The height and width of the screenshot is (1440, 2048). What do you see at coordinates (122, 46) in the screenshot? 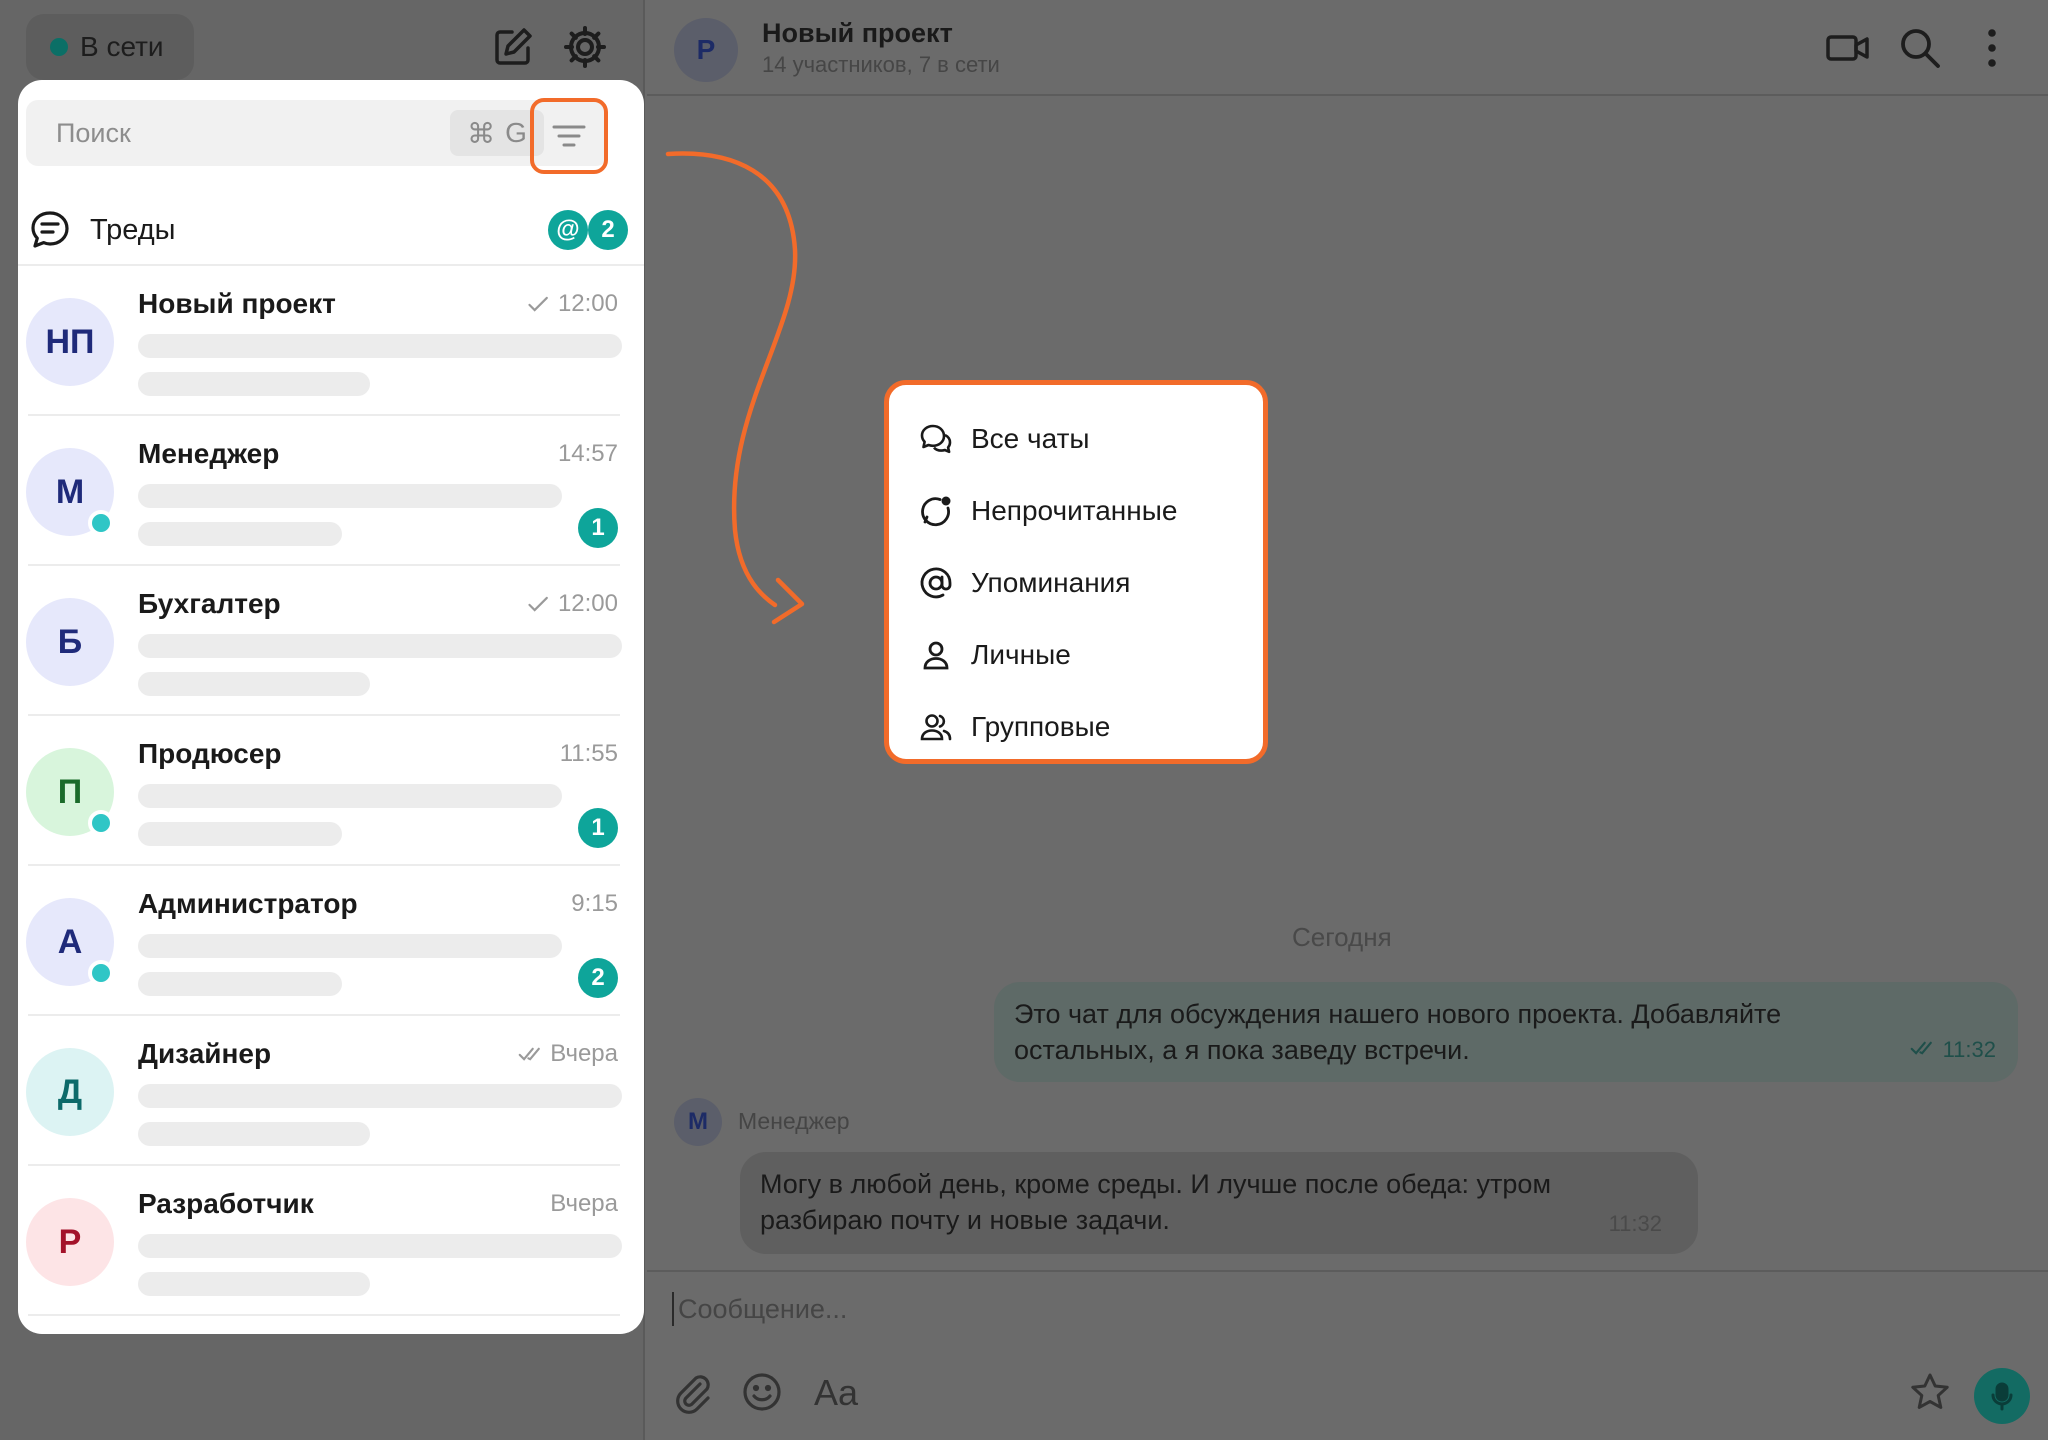
I see `status-label: В сети` at bounding box center [122, 46].